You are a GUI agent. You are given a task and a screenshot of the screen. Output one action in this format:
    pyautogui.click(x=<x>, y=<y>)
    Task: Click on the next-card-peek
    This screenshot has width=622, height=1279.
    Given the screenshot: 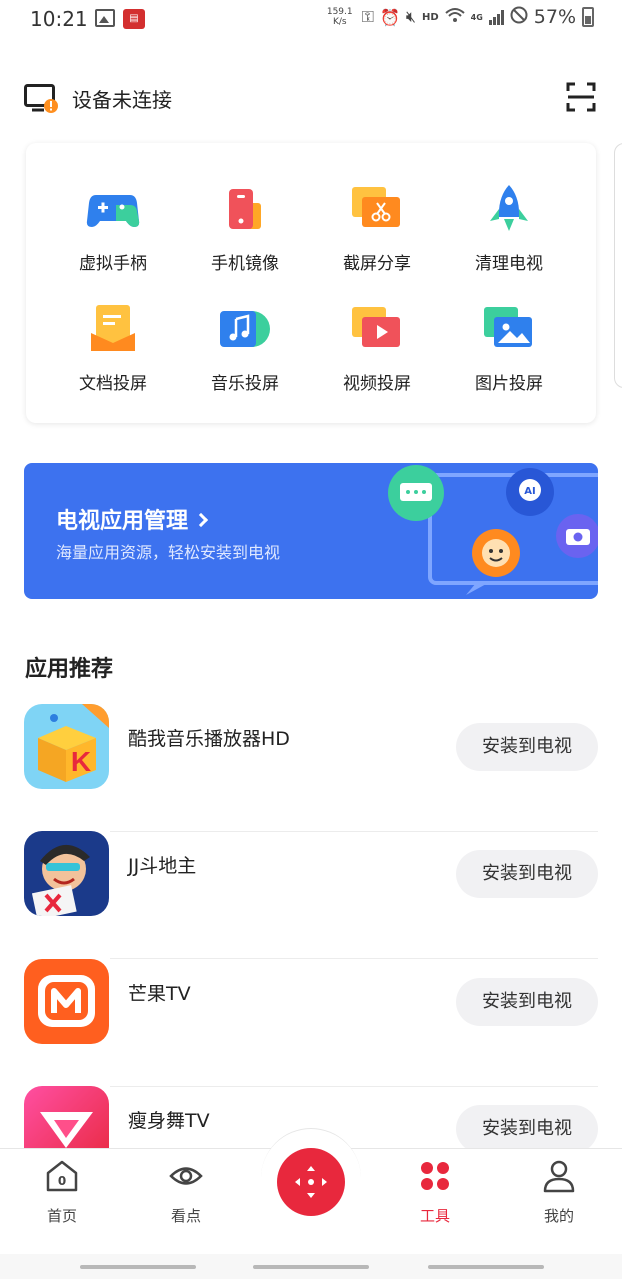 What is the action you would take?
    pyautogui.click(x=618, y=265)
    